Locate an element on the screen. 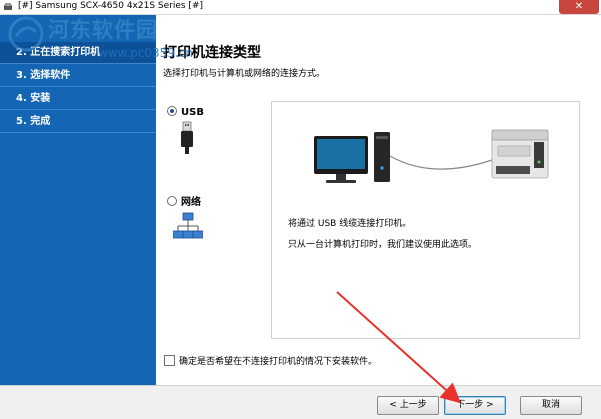  watermark-url: www.pc0359.cn is located at coordinates (145, 53).